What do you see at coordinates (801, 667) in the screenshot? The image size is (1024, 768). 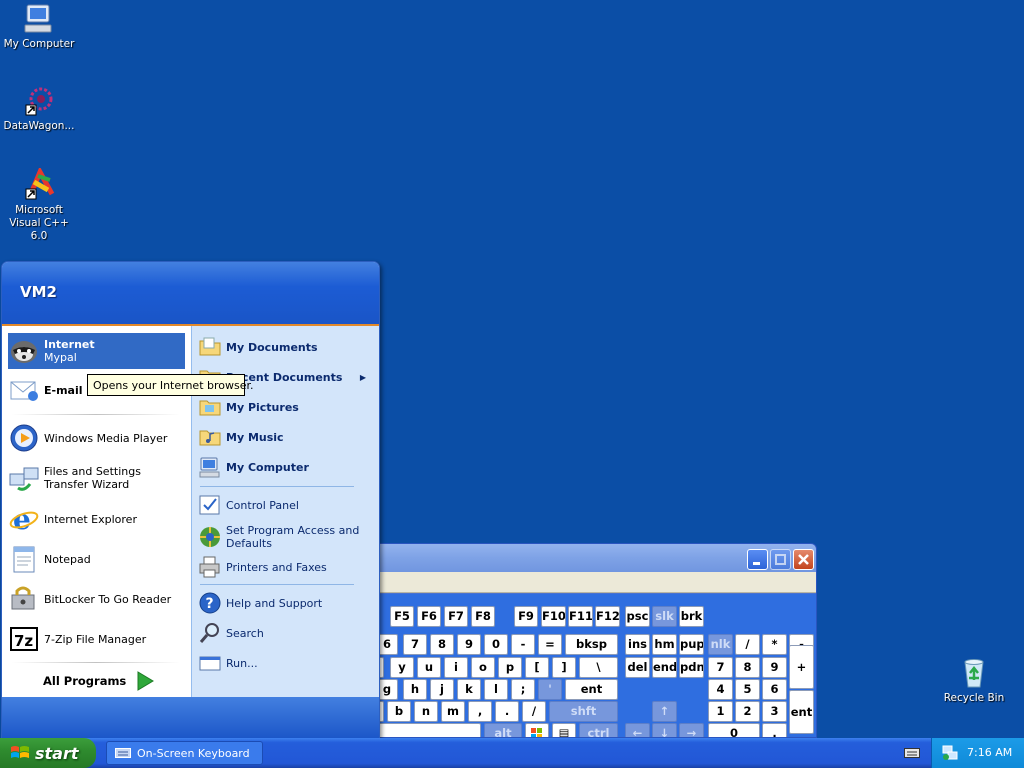 I see `key-num-plus: +` at bounding box center [801, 667].